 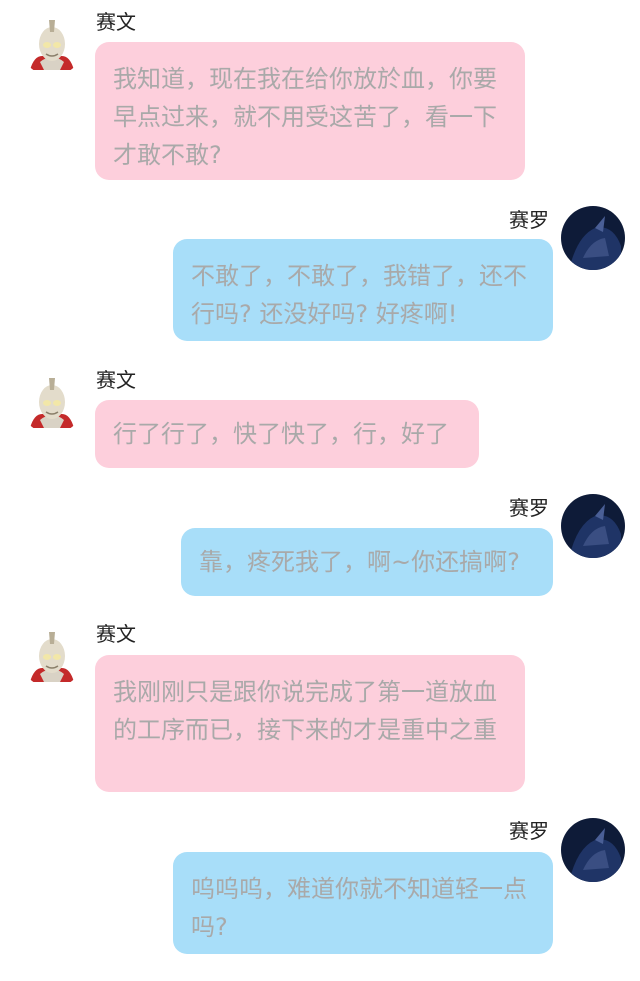 What do you see at coordinates (363, 290) in the screenshot?
I see `message-bubble: 不敢了，不敢了，我错了，还不行吗? 还没好吗? 好疼啊!` at bounding box center [363, 290].